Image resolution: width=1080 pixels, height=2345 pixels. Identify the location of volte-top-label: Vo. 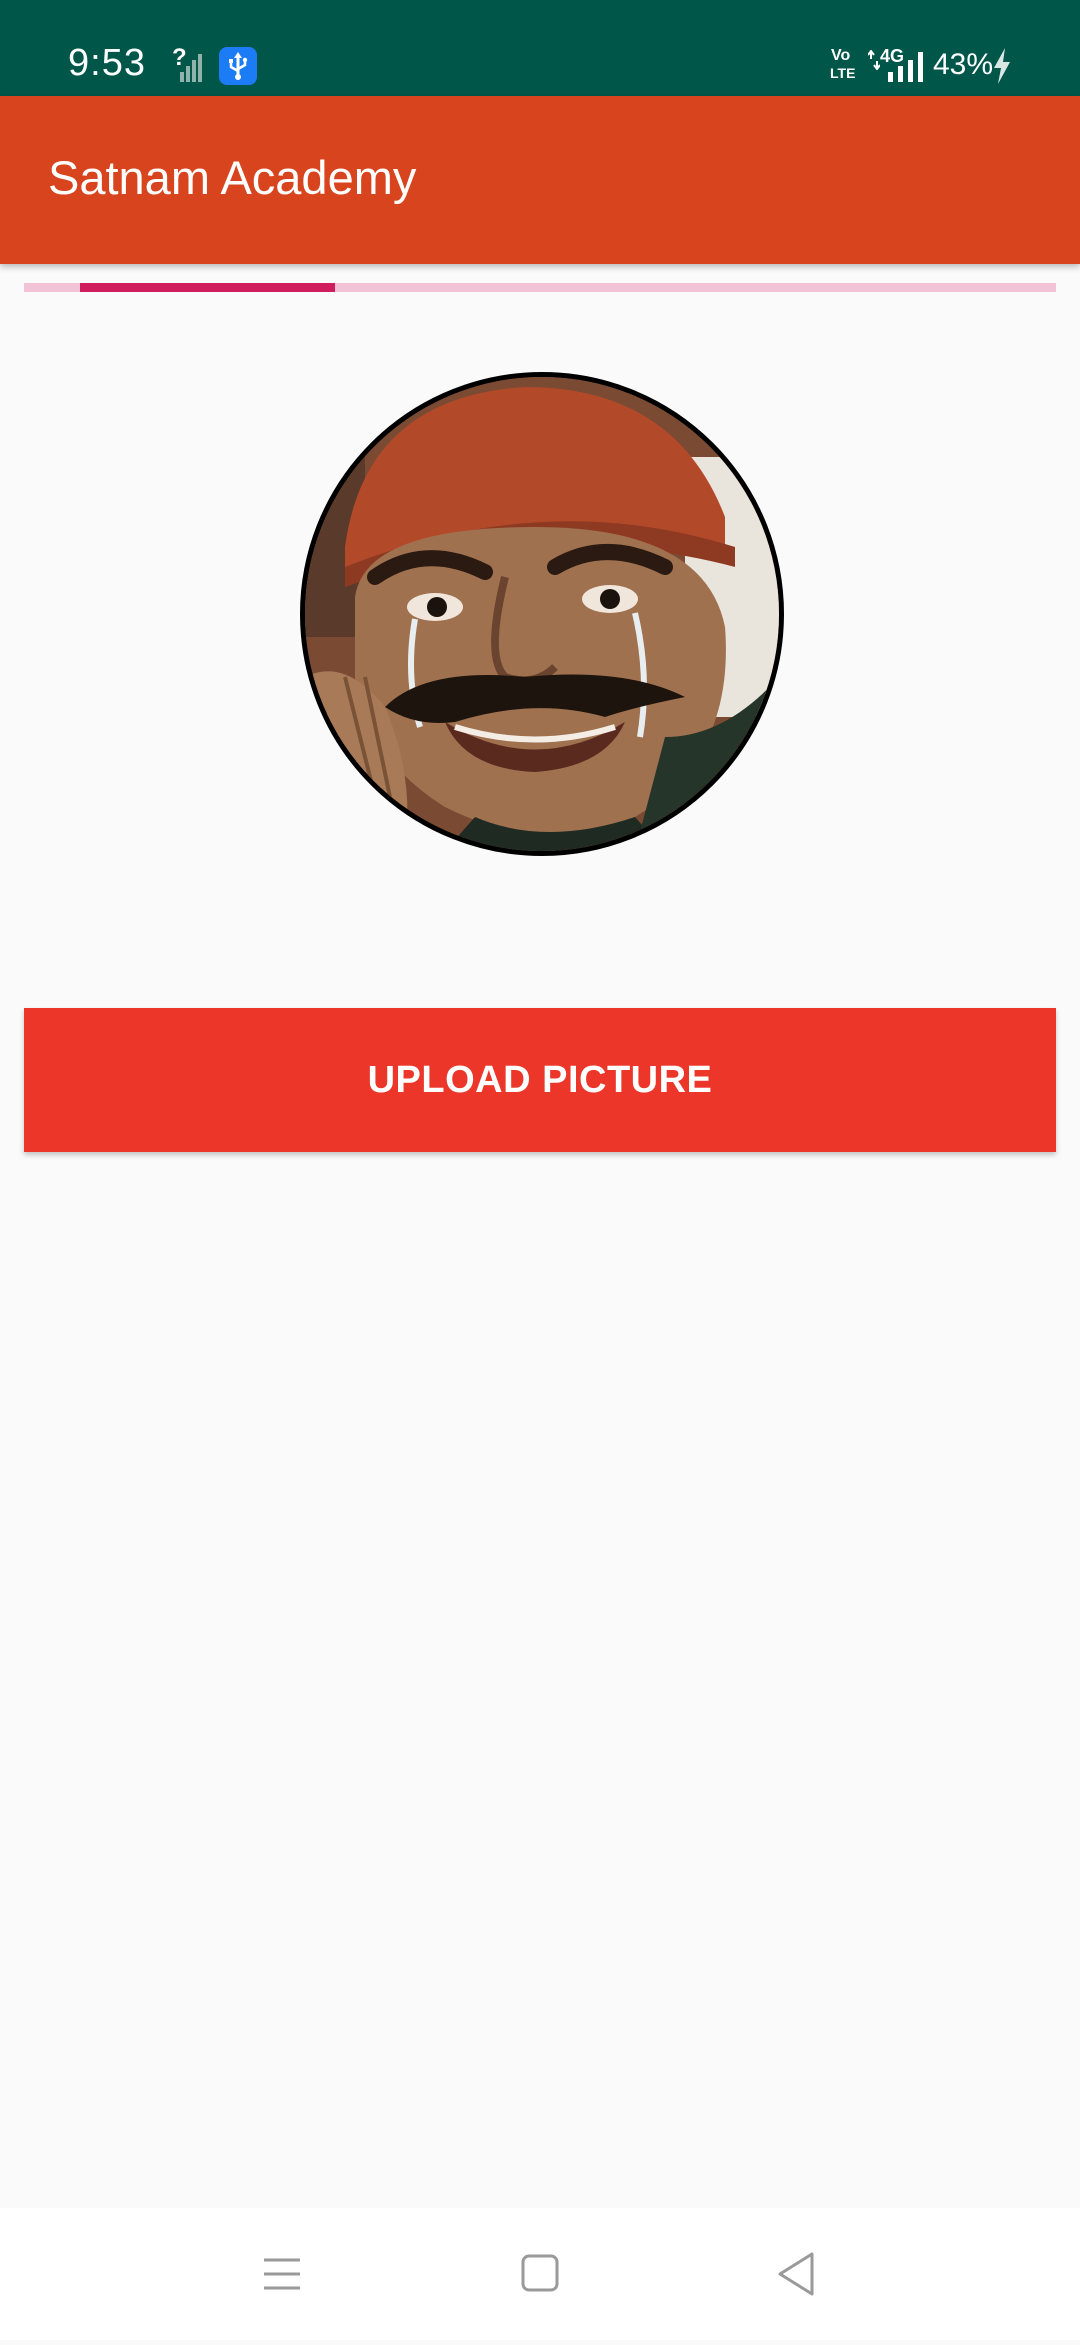
(841, 55).